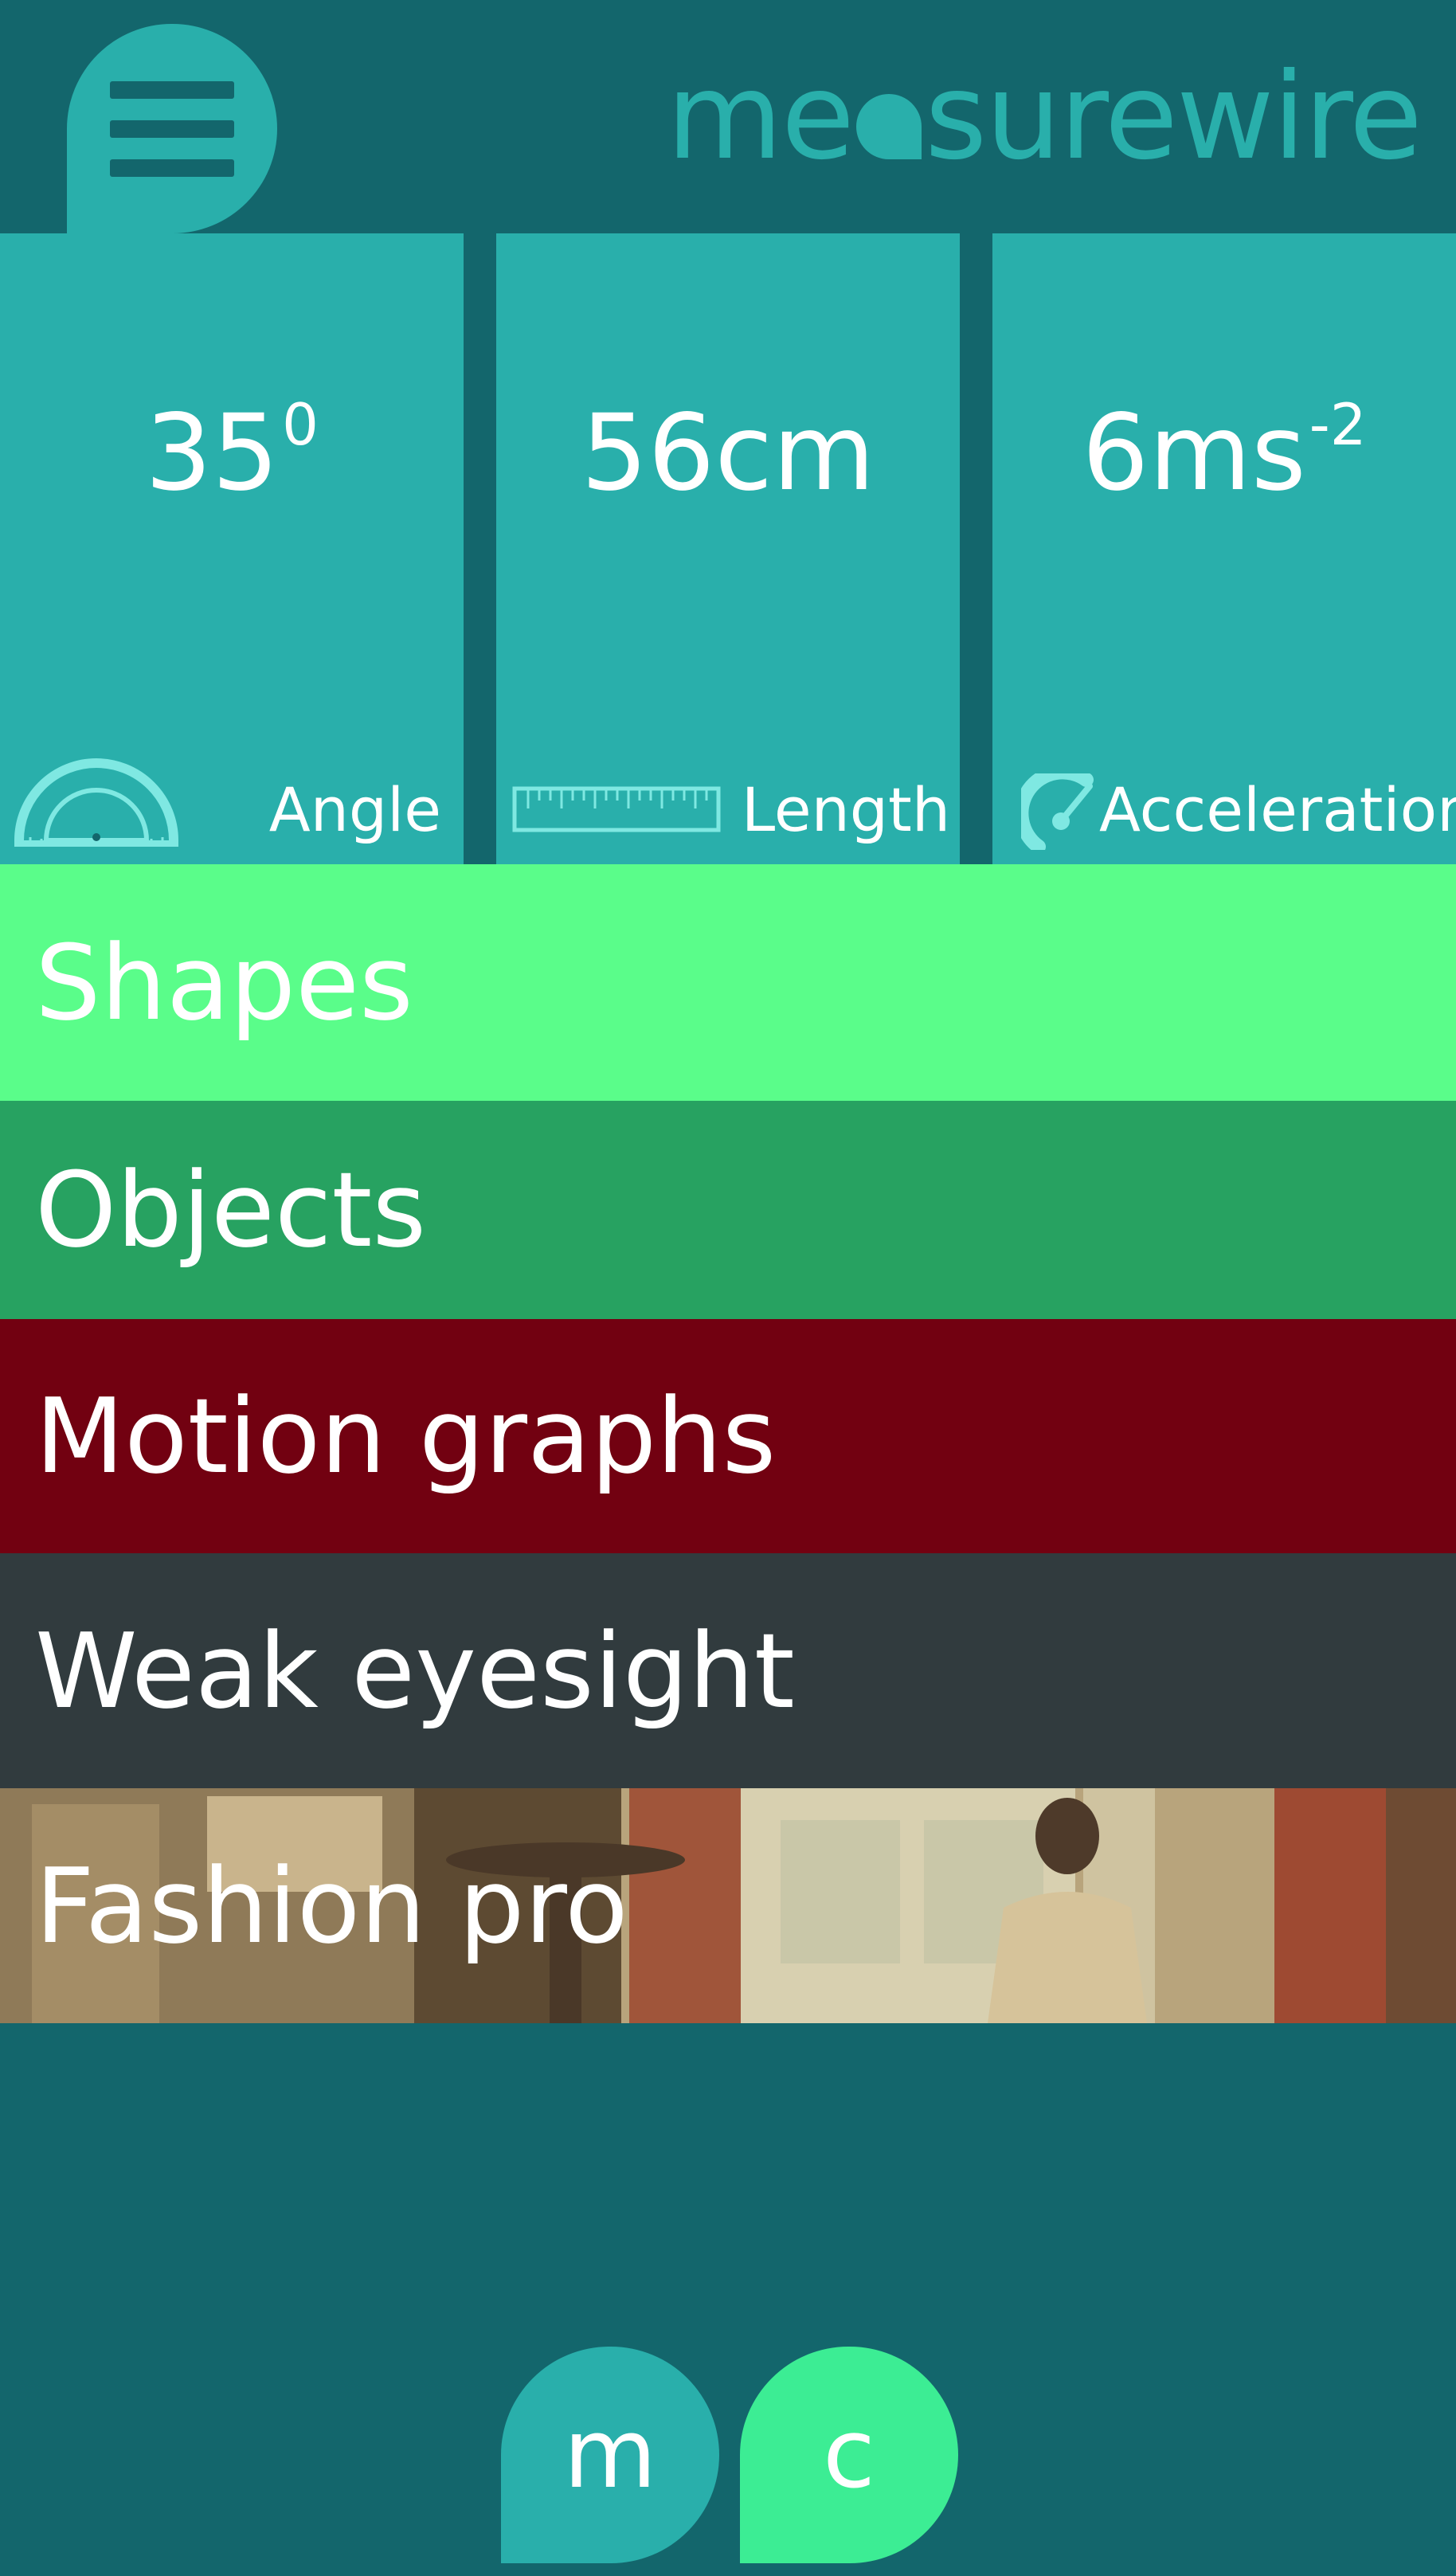 The image size is (1456, 2576). I want to click on protractor-icon, so click(96, 802).